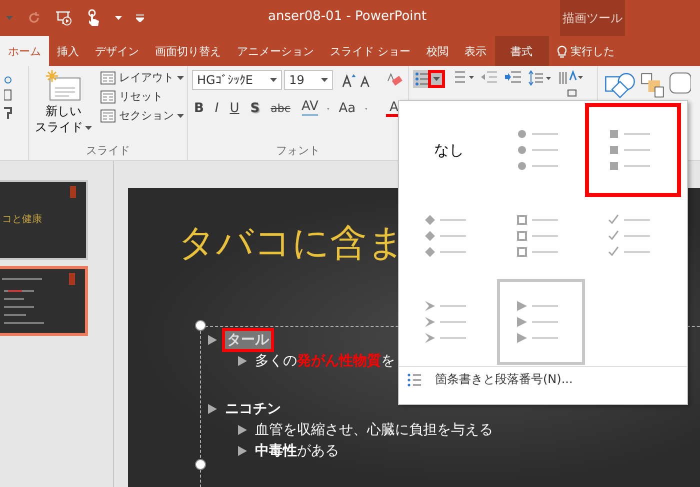 The width and height of the screenshot is (700, 487). I want to click on ribbon-tab: 校閲, so click(437, 51).